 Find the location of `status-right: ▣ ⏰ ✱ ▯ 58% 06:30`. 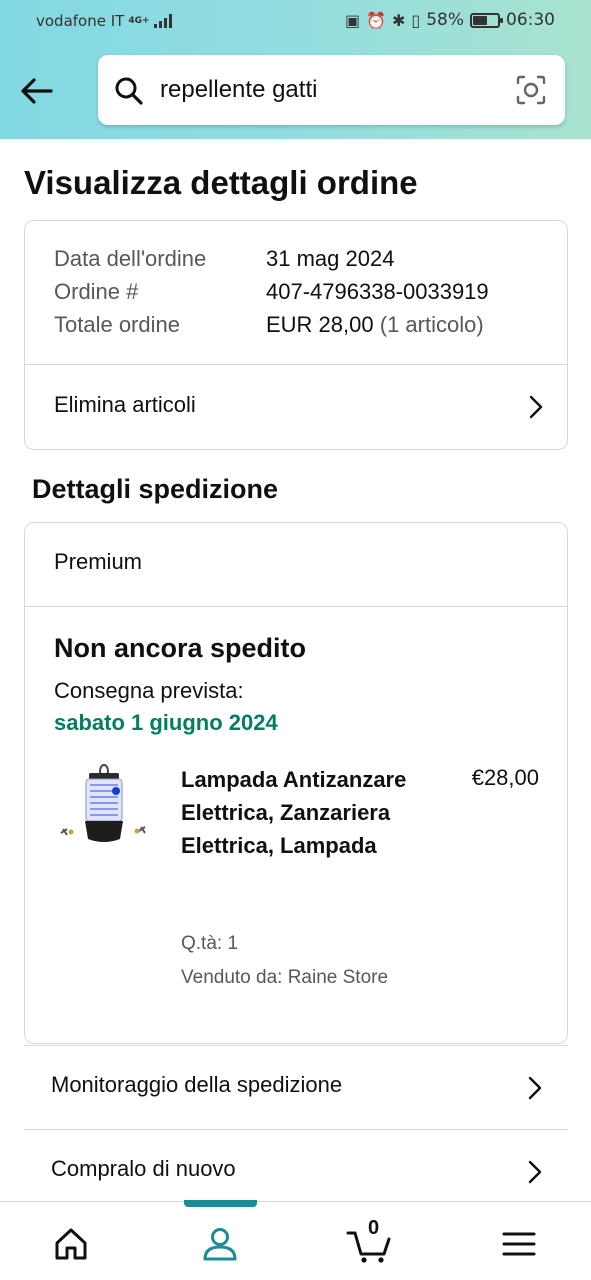

status-right: ▣ ⏰ ✱ ▯ 58% 06:30 is located at coordinates (450, 20).